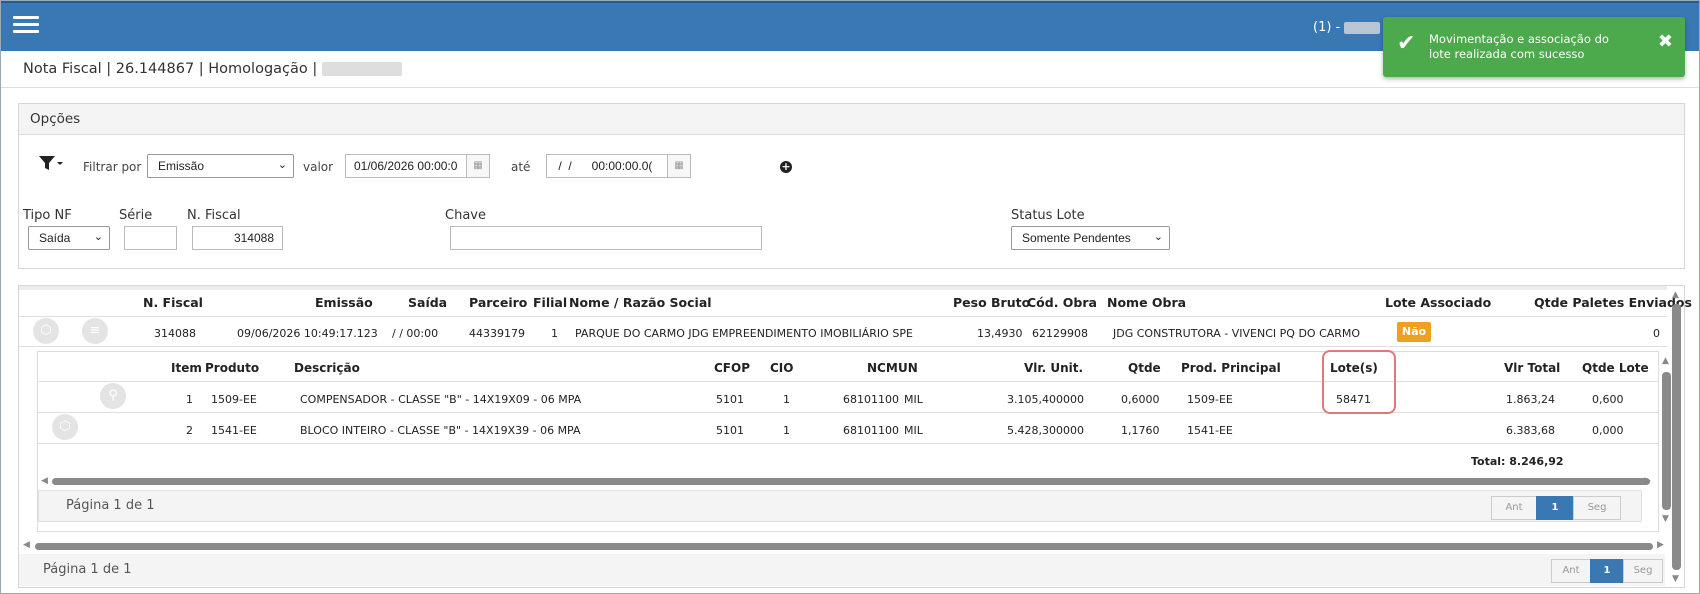 This screenshot has height=594, width=1700. I want to click on sub-hscroll, so click(852, 481).